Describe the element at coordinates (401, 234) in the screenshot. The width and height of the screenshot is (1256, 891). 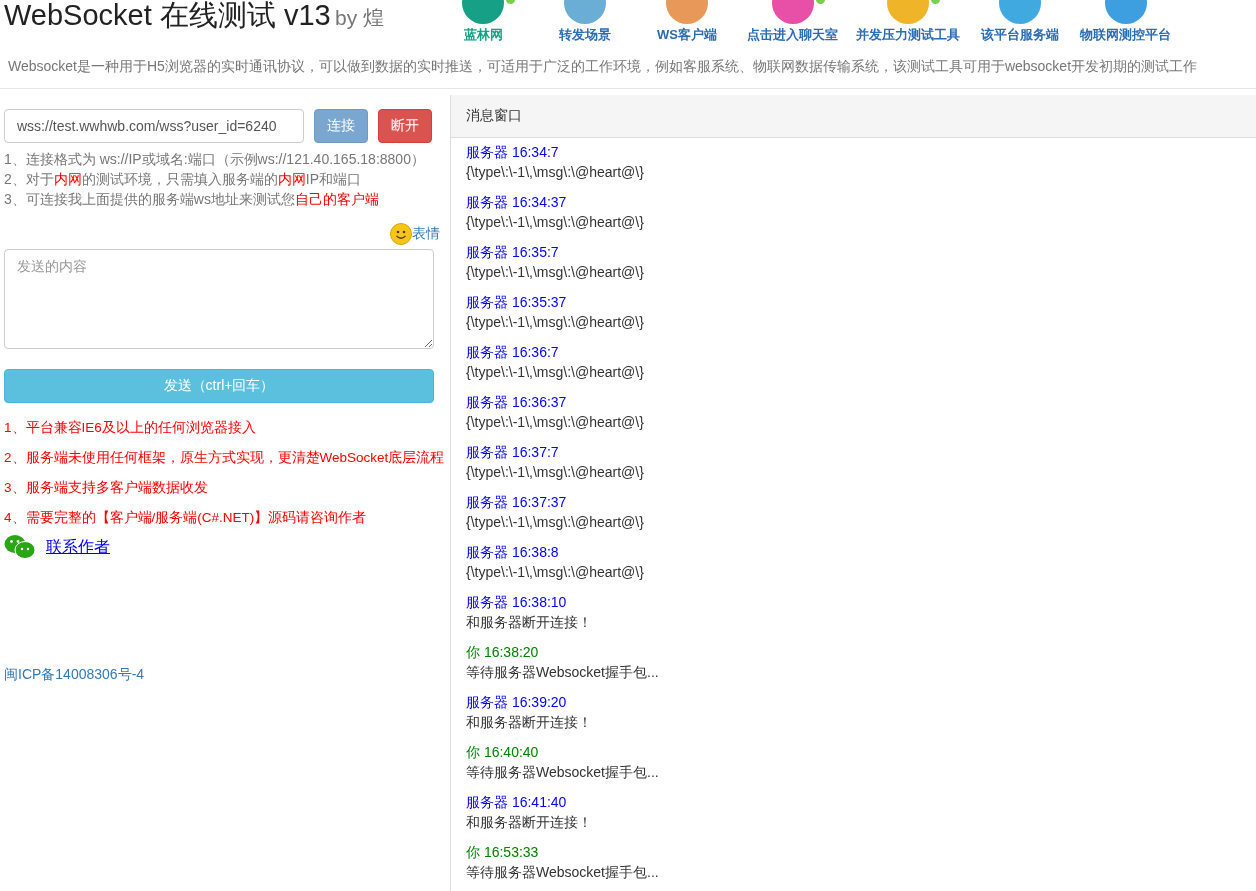
I see `smiley-icon` at that location.